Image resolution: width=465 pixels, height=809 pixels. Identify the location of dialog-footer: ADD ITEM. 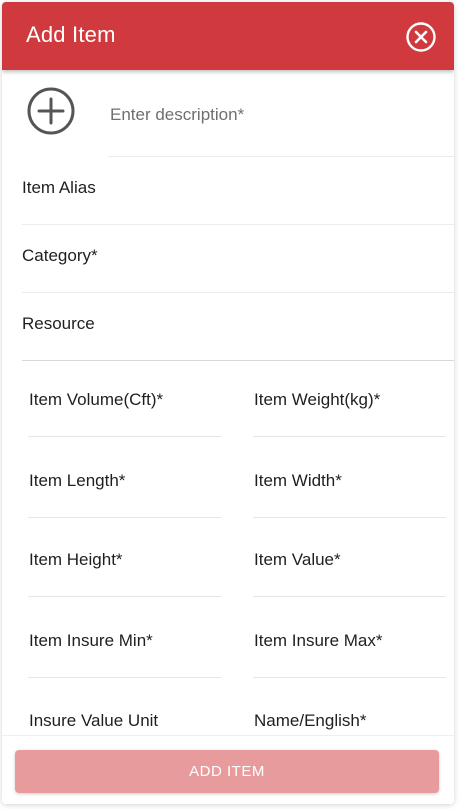
(228, 769).